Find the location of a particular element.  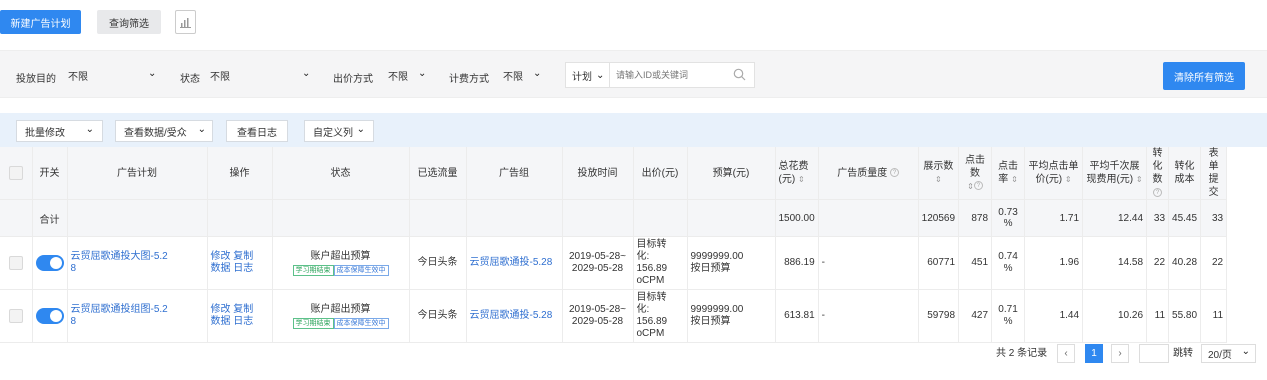

page-1-button: 1 is located at coordinates (1094, 353).